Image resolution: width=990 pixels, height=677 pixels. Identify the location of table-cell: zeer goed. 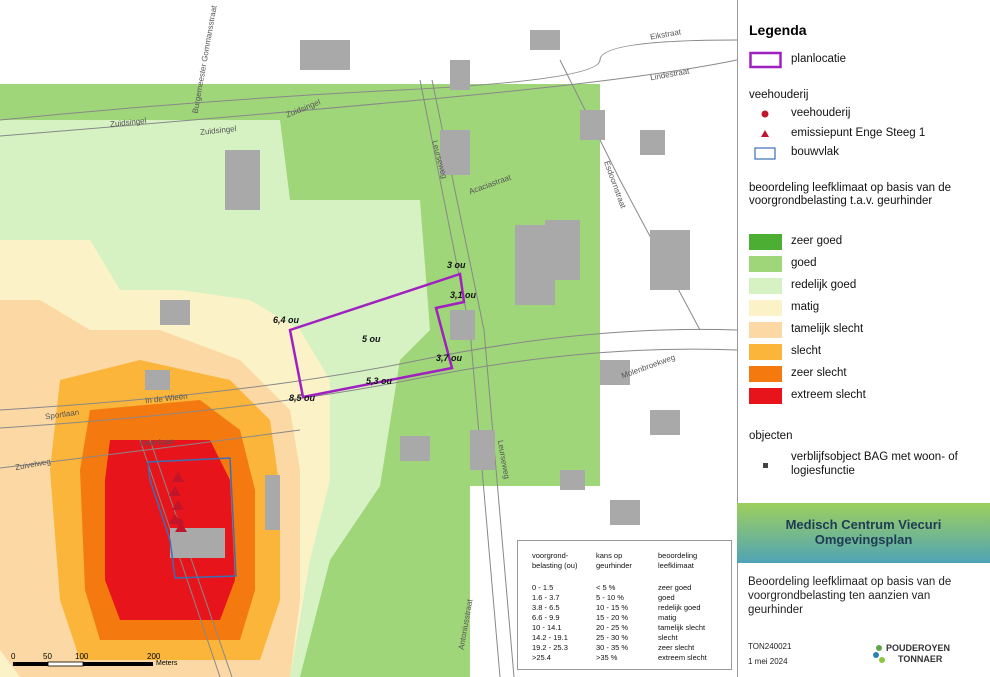
(675, 587).